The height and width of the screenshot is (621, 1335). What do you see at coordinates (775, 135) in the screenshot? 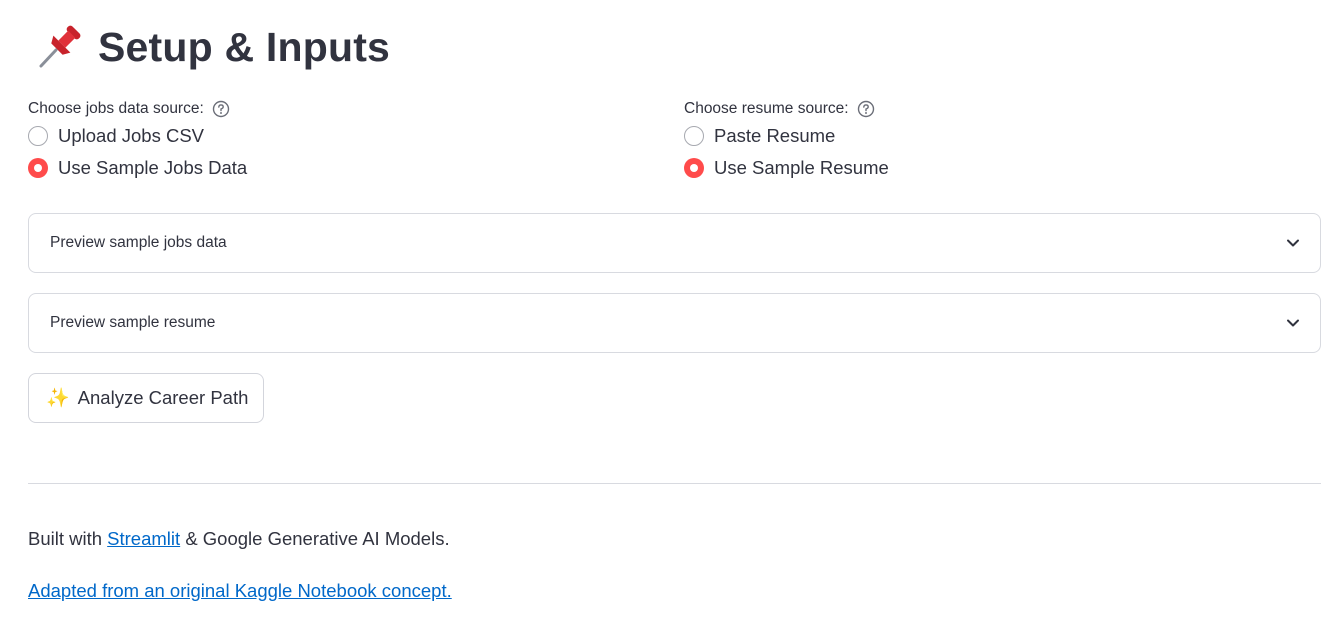
I see `radio-label: Paste Resume` at bounding box center [775, 135].